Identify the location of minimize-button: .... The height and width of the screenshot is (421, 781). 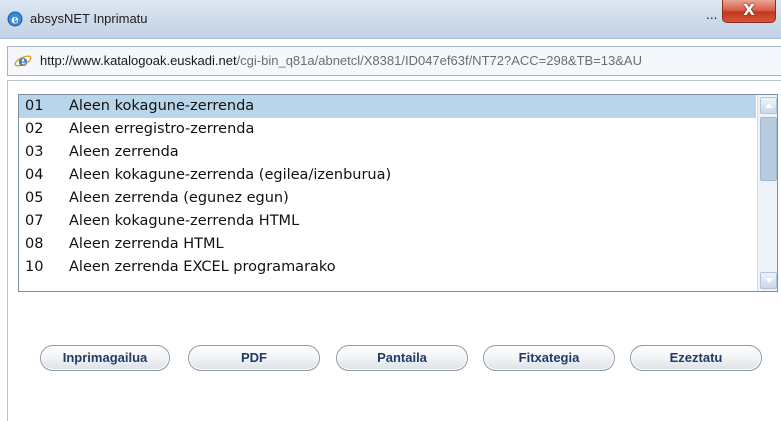
(711, 15).